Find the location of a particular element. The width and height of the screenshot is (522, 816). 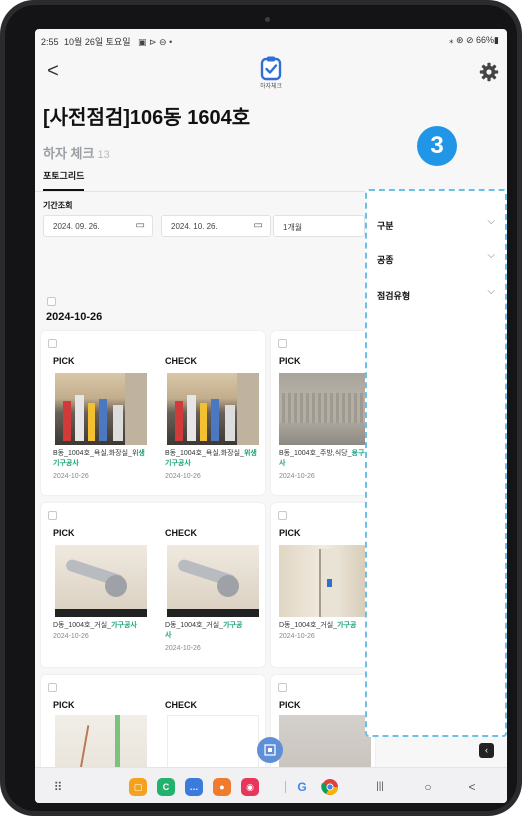

phone-app-icon: C is located at coordinates (166, 787).